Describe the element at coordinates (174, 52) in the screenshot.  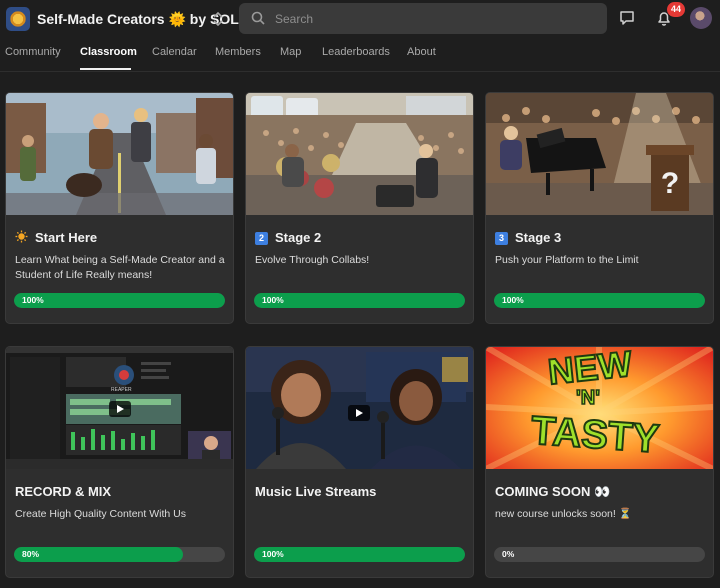
I see `tab-calendar: Calendar` at that location.